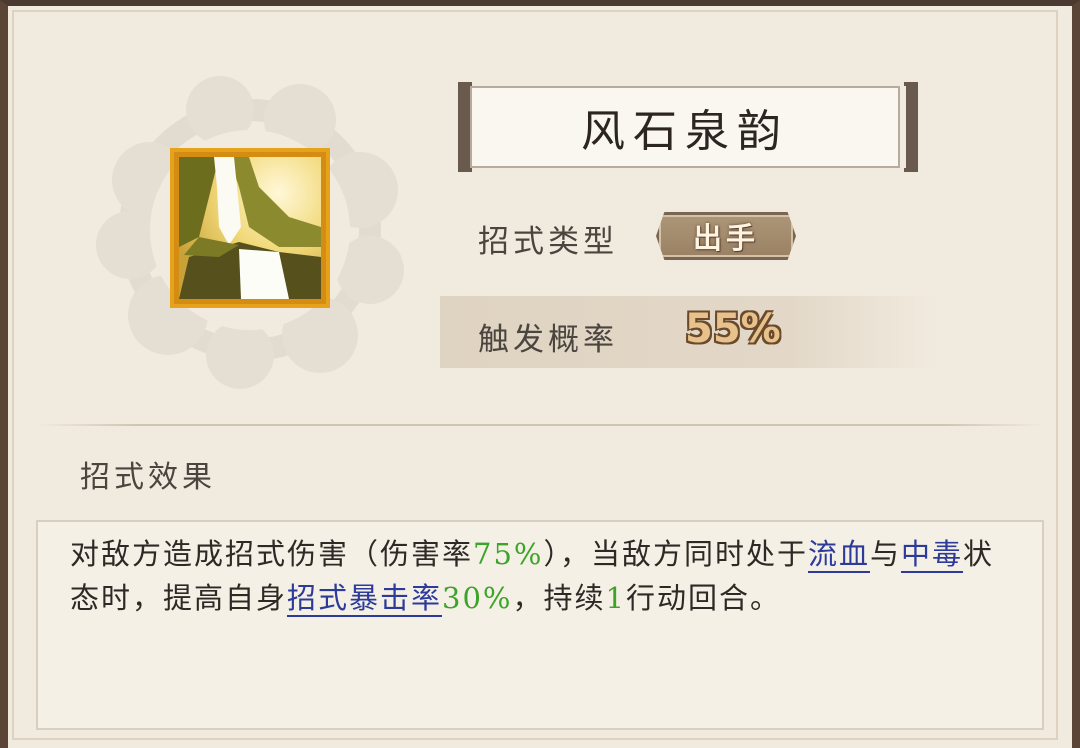 This screenshot has height=748, width=1080. Describe the element at coordinates (548, 242) in the screenshot. I see `type-label: 招式类型` at that location.